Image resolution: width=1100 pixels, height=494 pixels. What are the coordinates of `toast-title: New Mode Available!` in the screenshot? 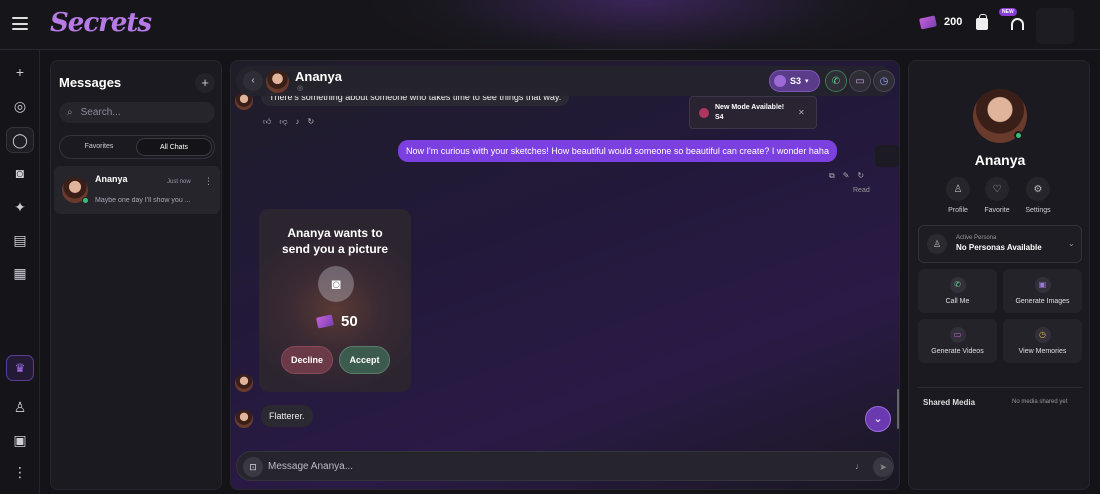 It's located at (750, 107).